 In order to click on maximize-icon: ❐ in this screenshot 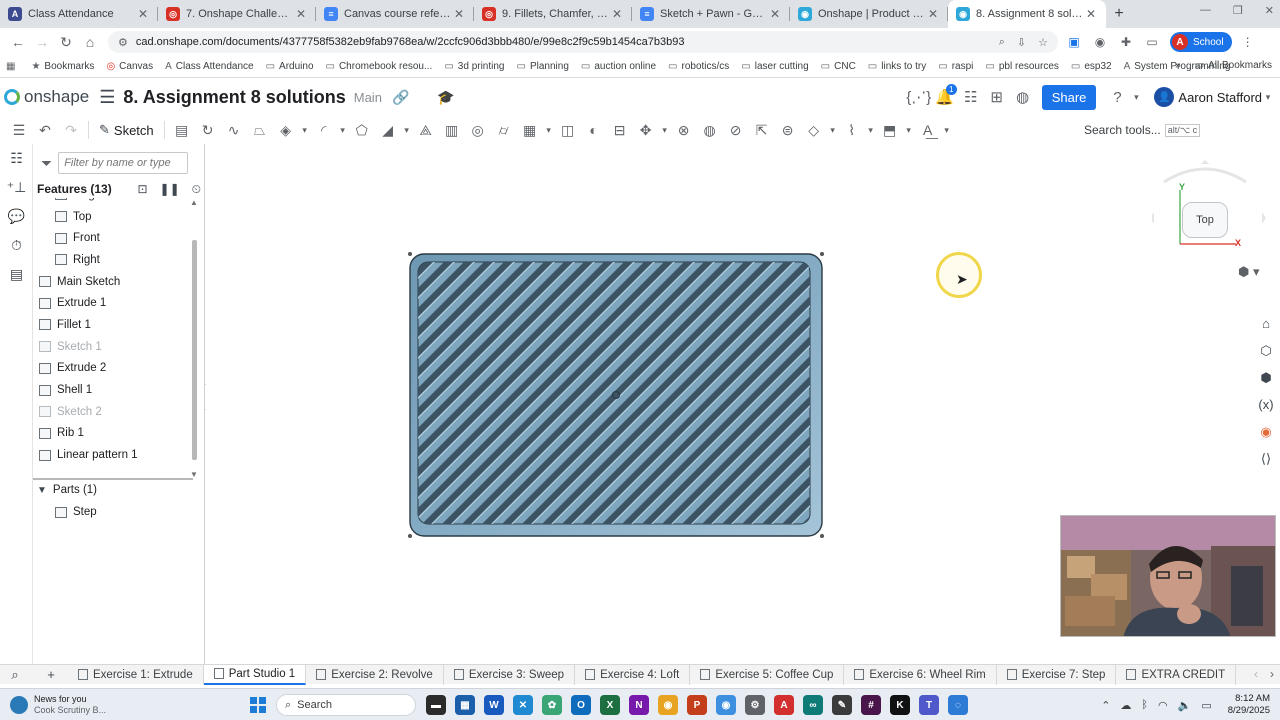, I will do `click(1238, 10)`.